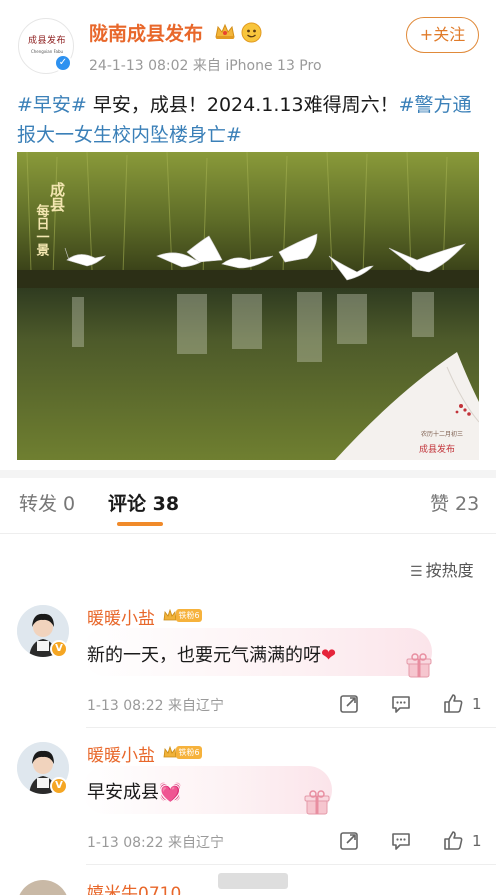  I want to click on comment-author: 嬉米牛0710, so click(134, 887).